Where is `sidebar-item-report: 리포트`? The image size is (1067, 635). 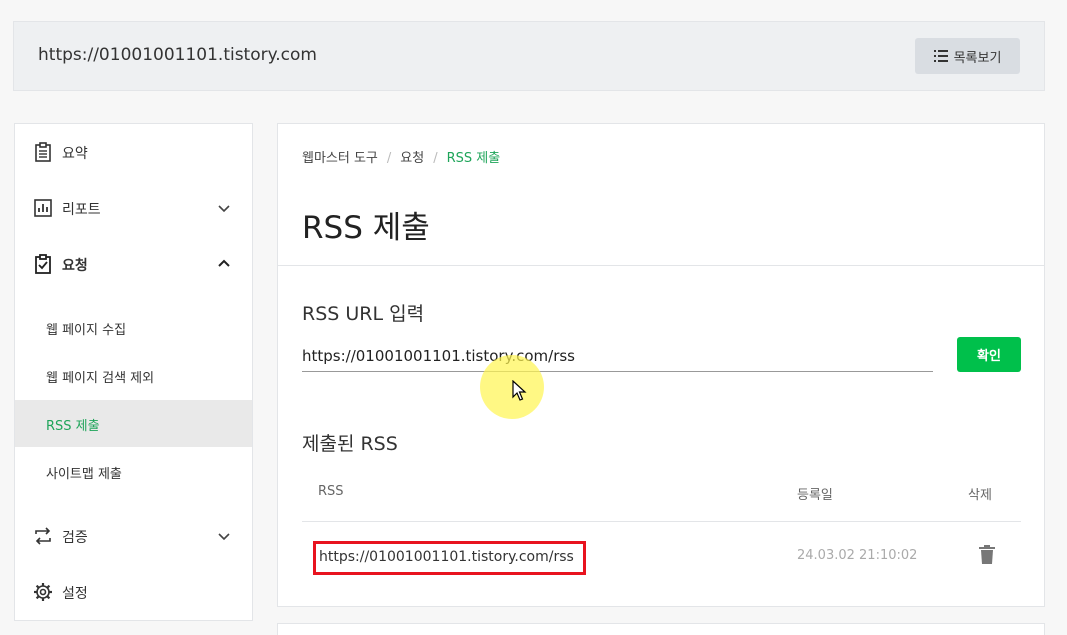 sidebar-item-report: 리포트 is located at coordinates (133, 208).